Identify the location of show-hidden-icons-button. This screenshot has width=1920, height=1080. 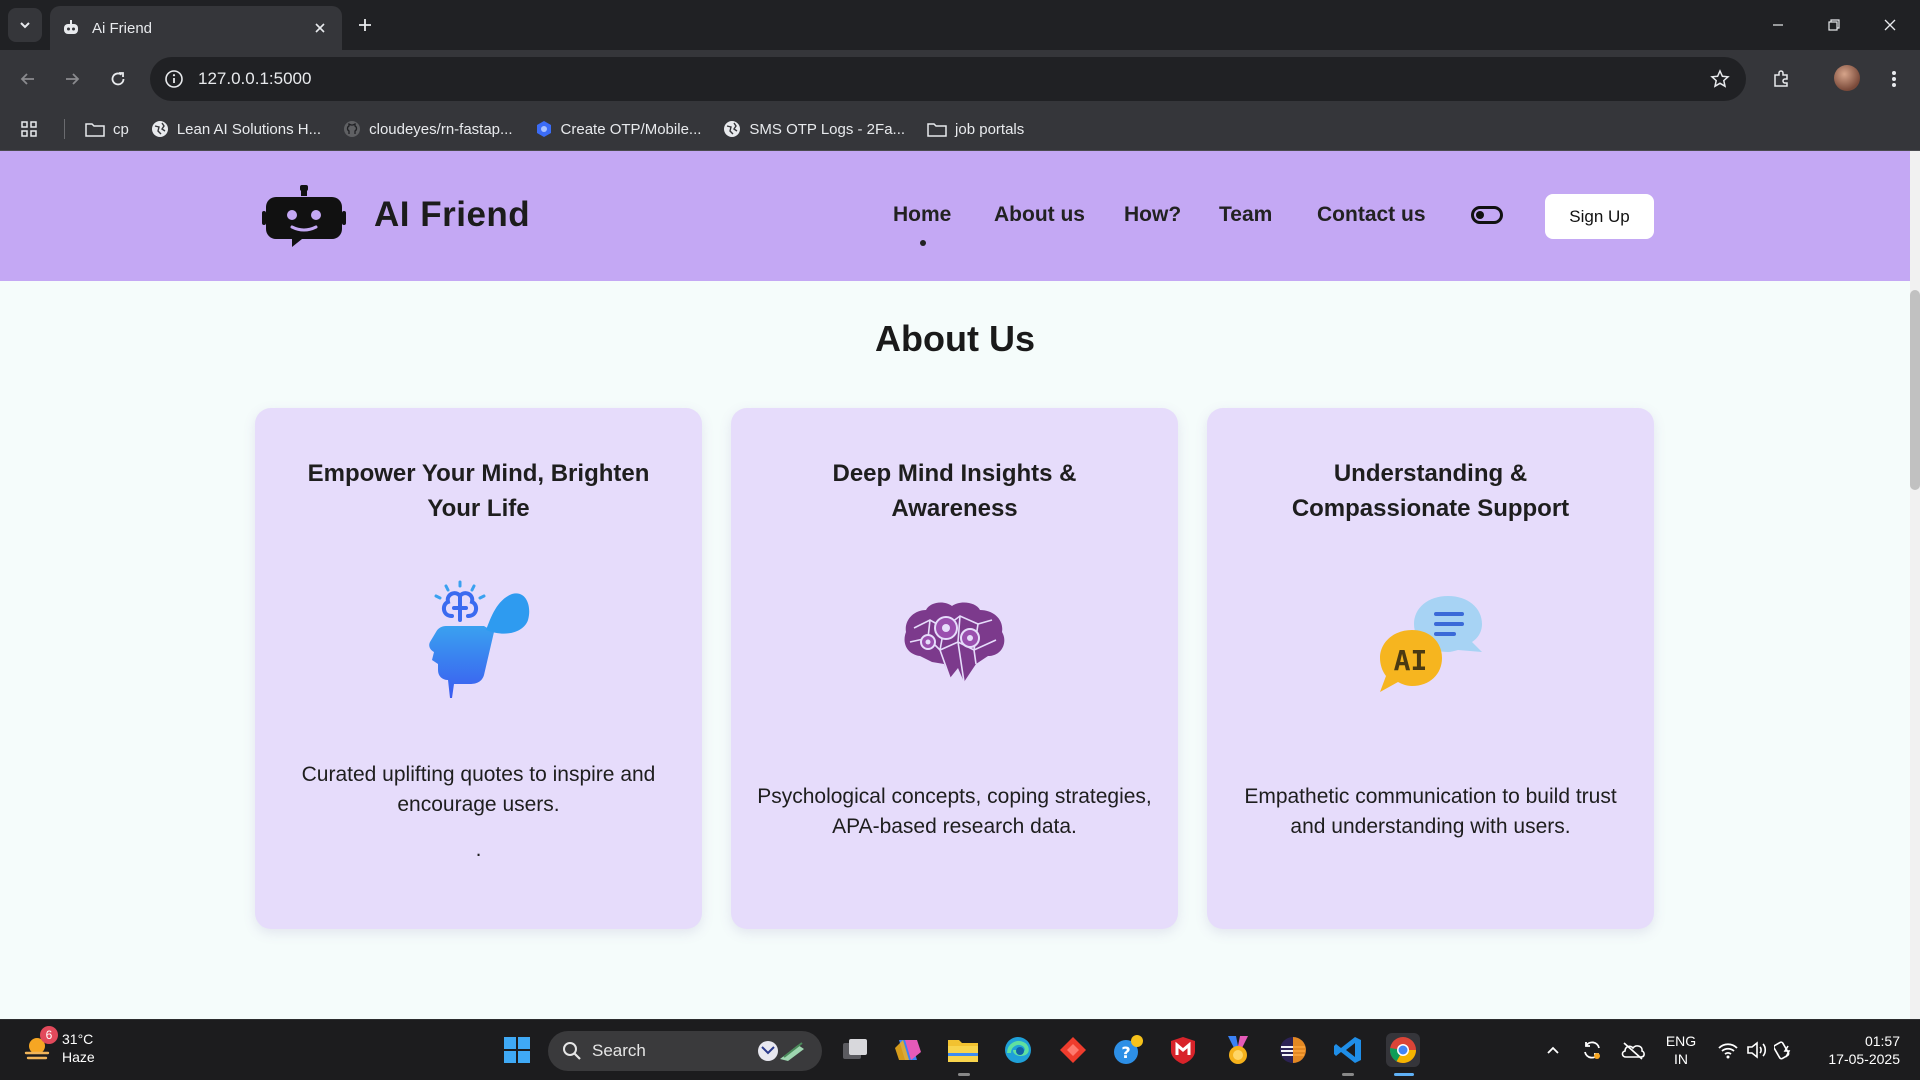
(1553, 1050).